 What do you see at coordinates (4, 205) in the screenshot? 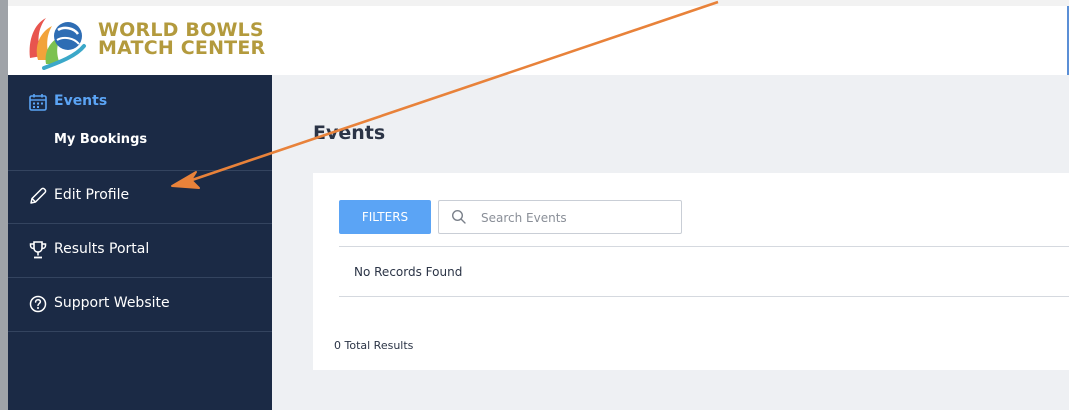
I see `window-left-edge` at bounding box center [4, 205].